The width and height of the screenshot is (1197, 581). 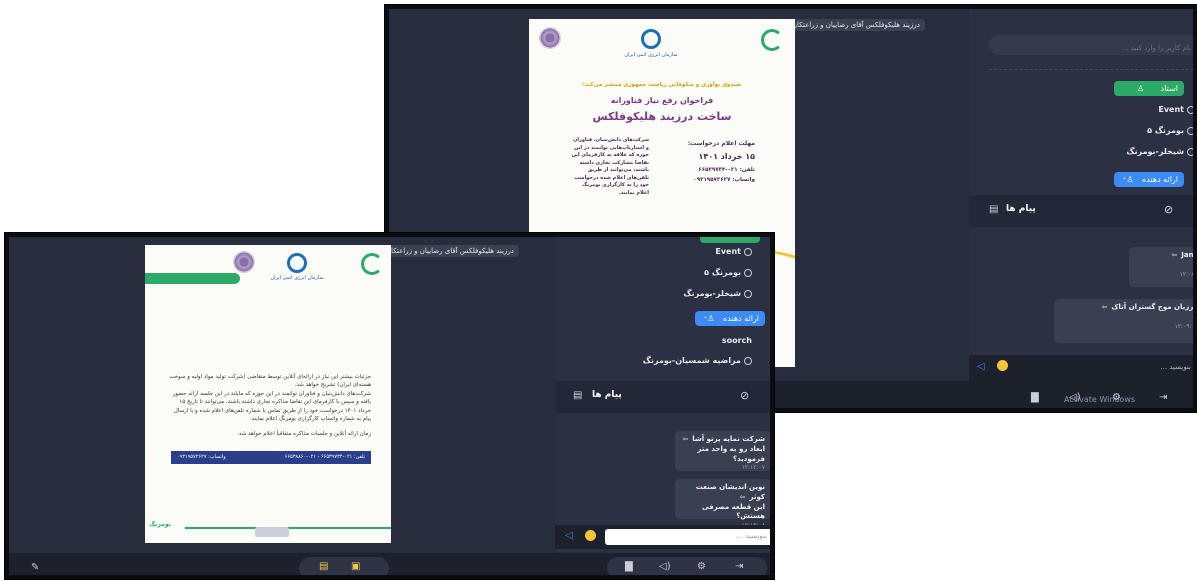 What do you see at coordinates (1149, 88) in the screenshot?
I see `teacher-badge: استاد ♙` at bounding box center [1149, 88].